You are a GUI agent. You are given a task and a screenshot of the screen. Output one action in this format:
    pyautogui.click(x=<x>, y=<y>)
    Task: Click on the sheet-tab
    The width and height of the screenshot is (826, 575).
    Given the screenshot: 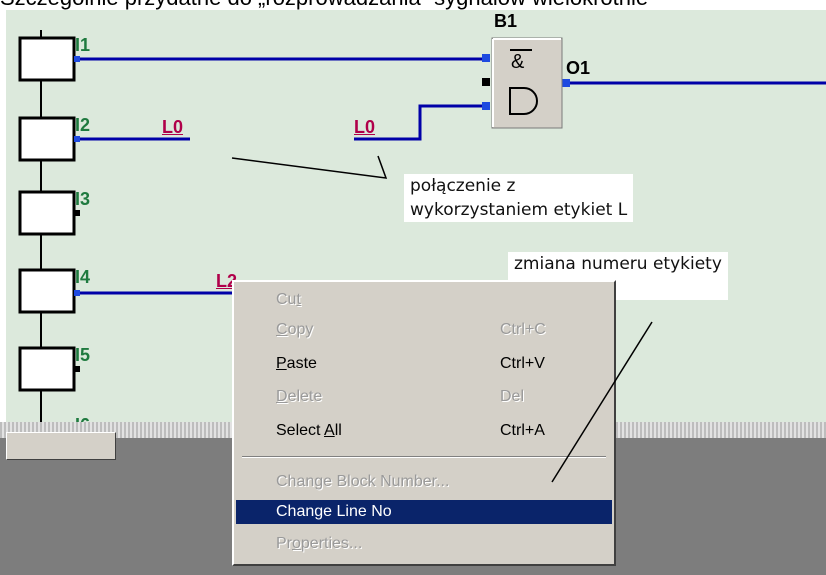 What is the action you would take?
    pyautogui.click(x=61, y=446)
    